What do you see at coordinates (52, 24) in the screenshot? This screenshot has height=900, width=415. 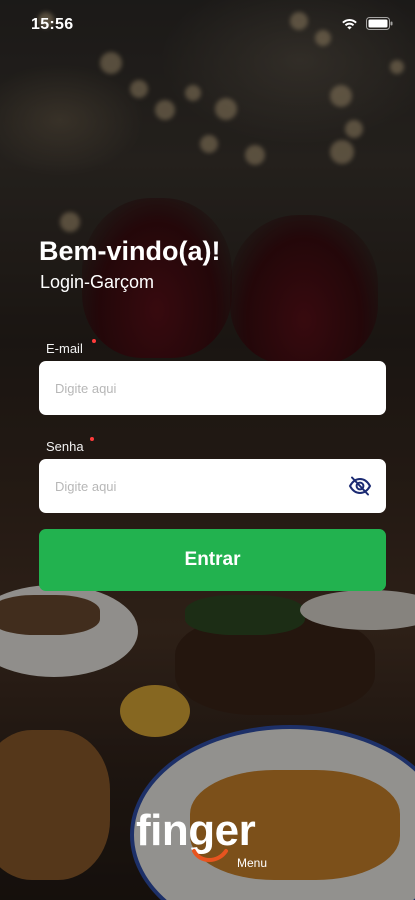 I see `status-time: 15:56` at bounding box center [52, 24].